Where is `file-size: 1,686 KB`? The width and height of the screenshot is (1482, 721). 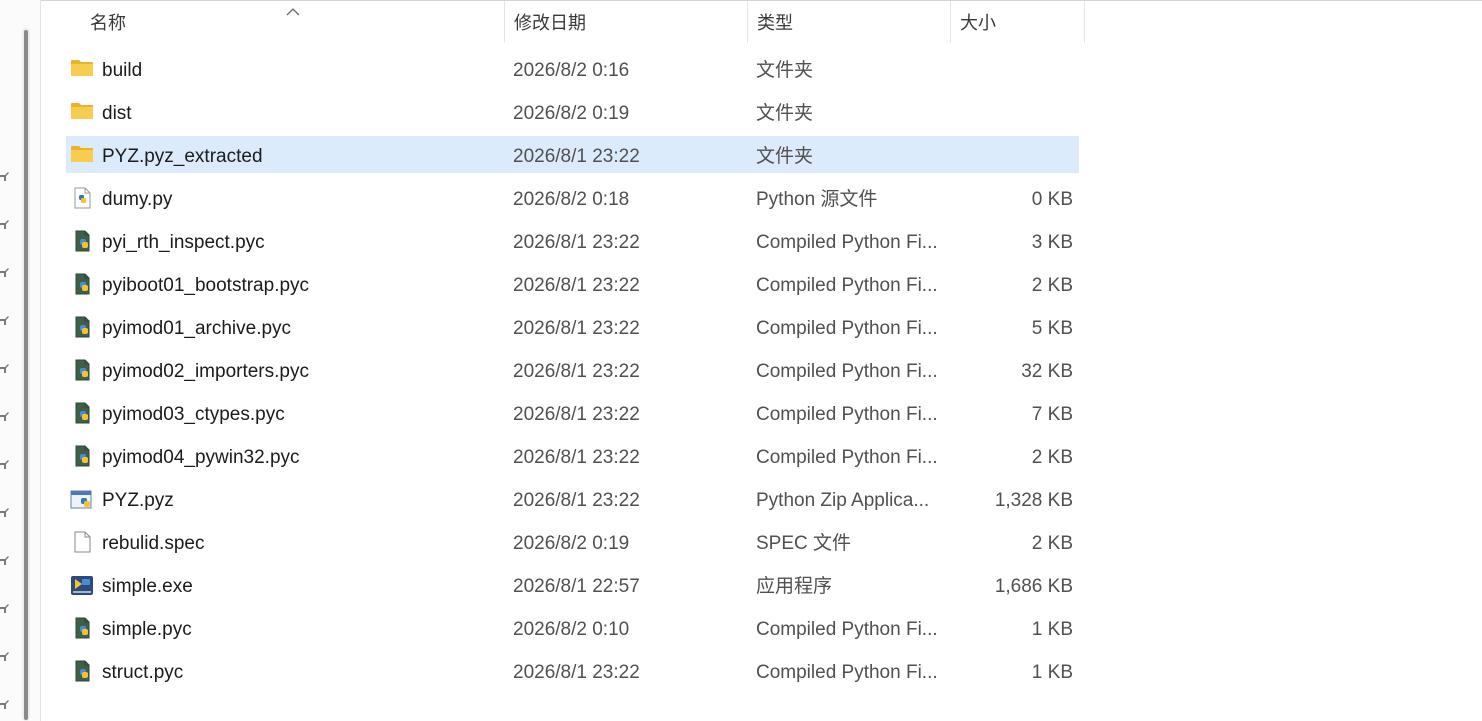
file-size: 1,686 KB is located at coordinates (1033, 586).